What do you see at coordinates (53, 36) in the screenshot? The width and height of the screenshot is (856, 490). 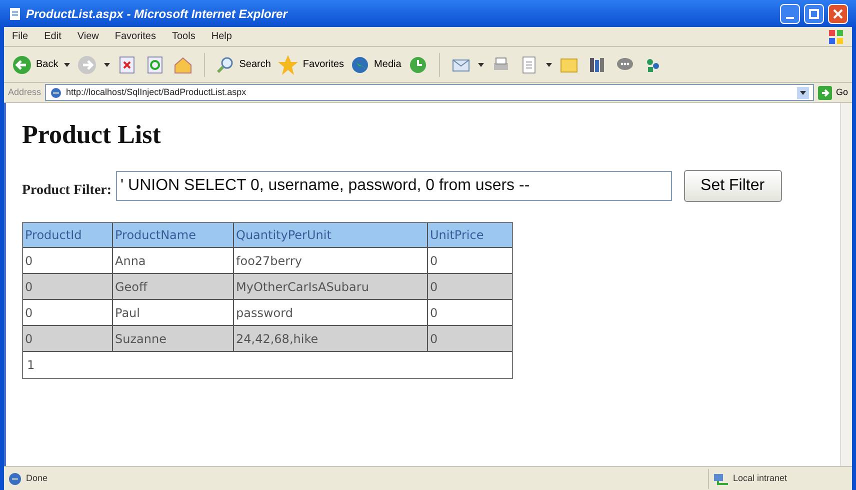 I see `menu-item: Edit` at bounding box center [53, 36].